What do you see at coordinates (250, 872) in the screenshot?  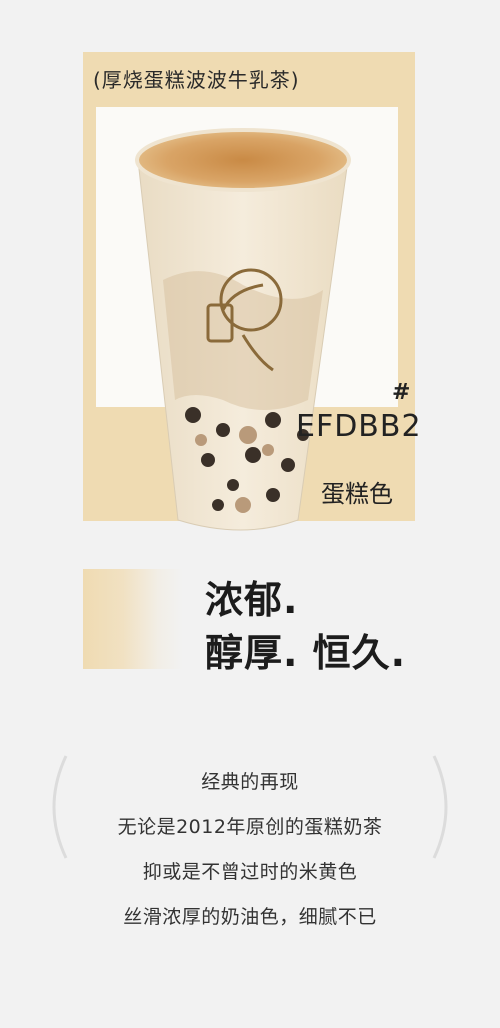 I see `description-line: 抑或是不曾过时的米黄色` at bounding box center [250, 872].